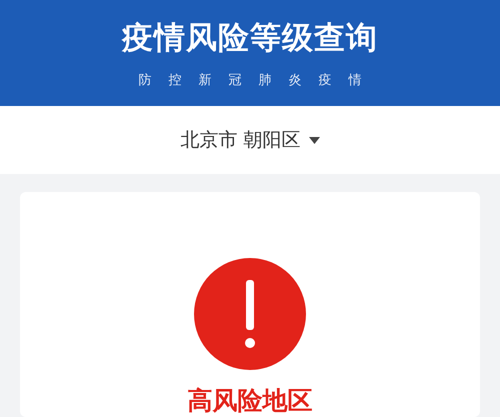 Image resolution: width=500 pixels, height=417 pixels. Describe the element at coordinates (250, 38) in the screenshot. I see `page-title: 疫情风险等级查询` at that location.